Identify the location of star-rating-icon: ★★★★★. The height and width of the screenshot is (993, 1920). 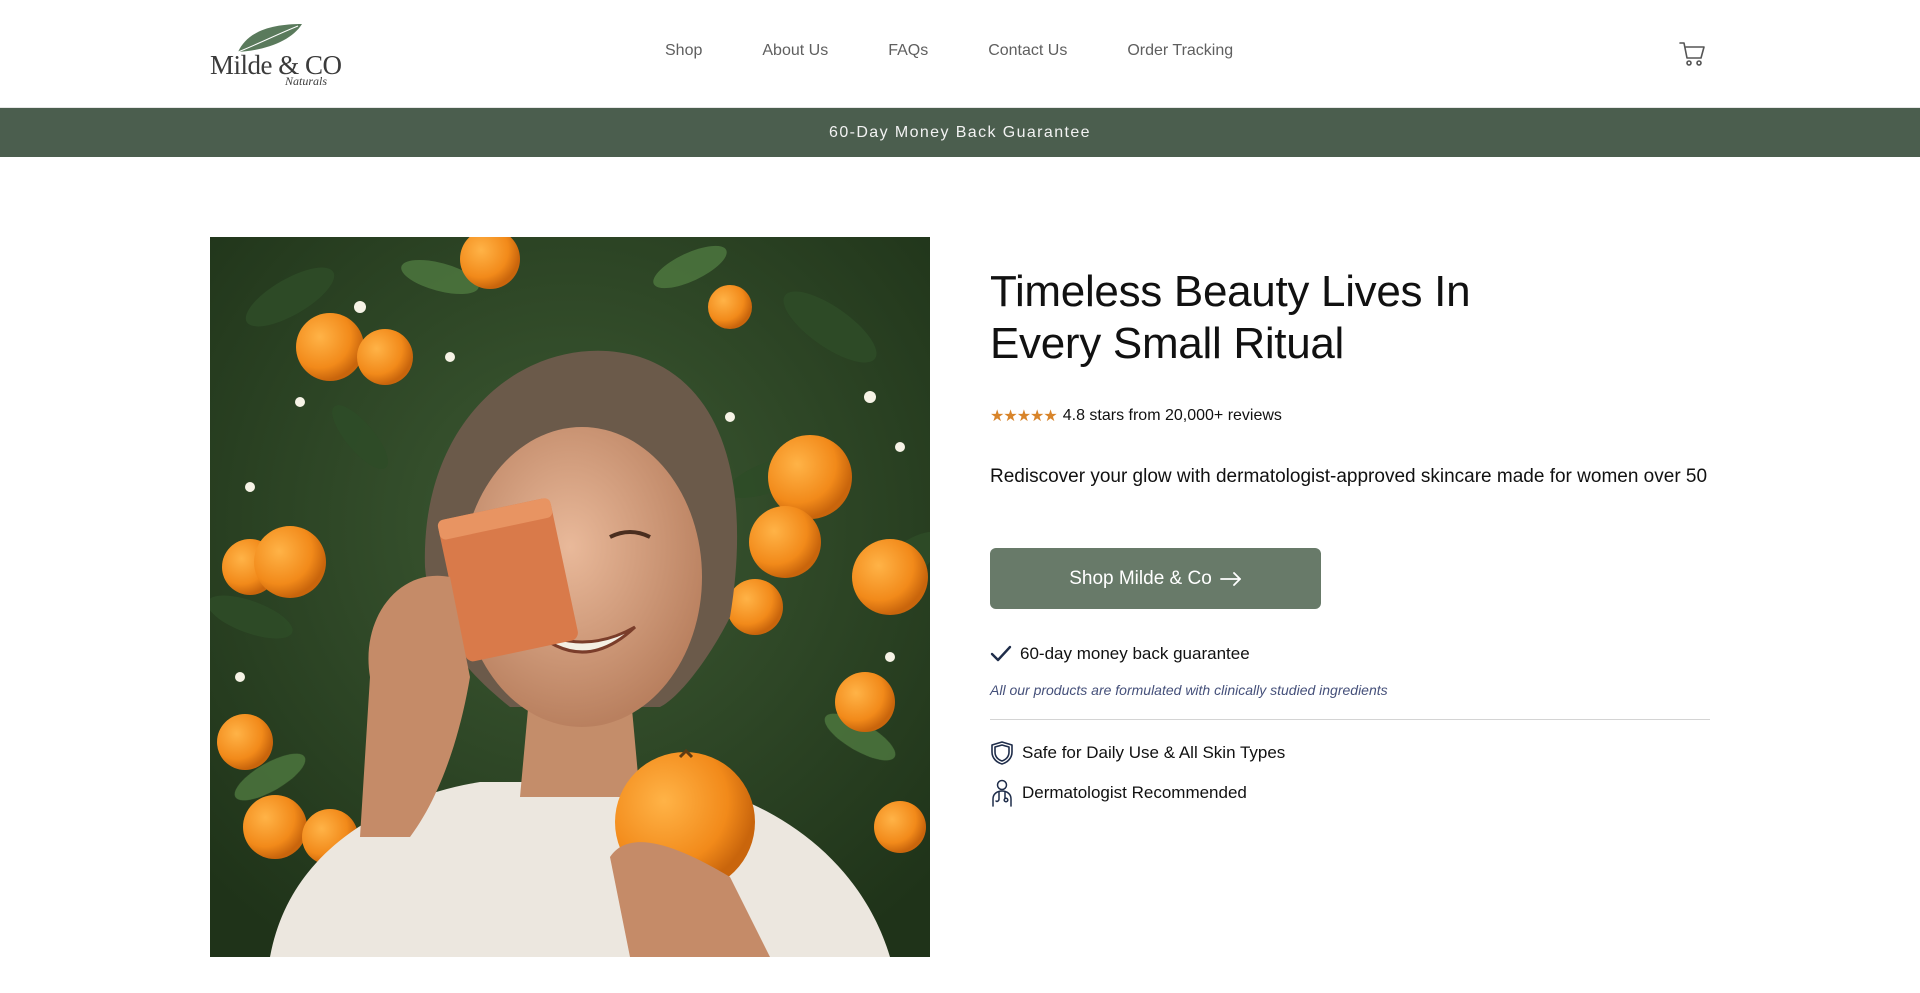
(1024, 416).